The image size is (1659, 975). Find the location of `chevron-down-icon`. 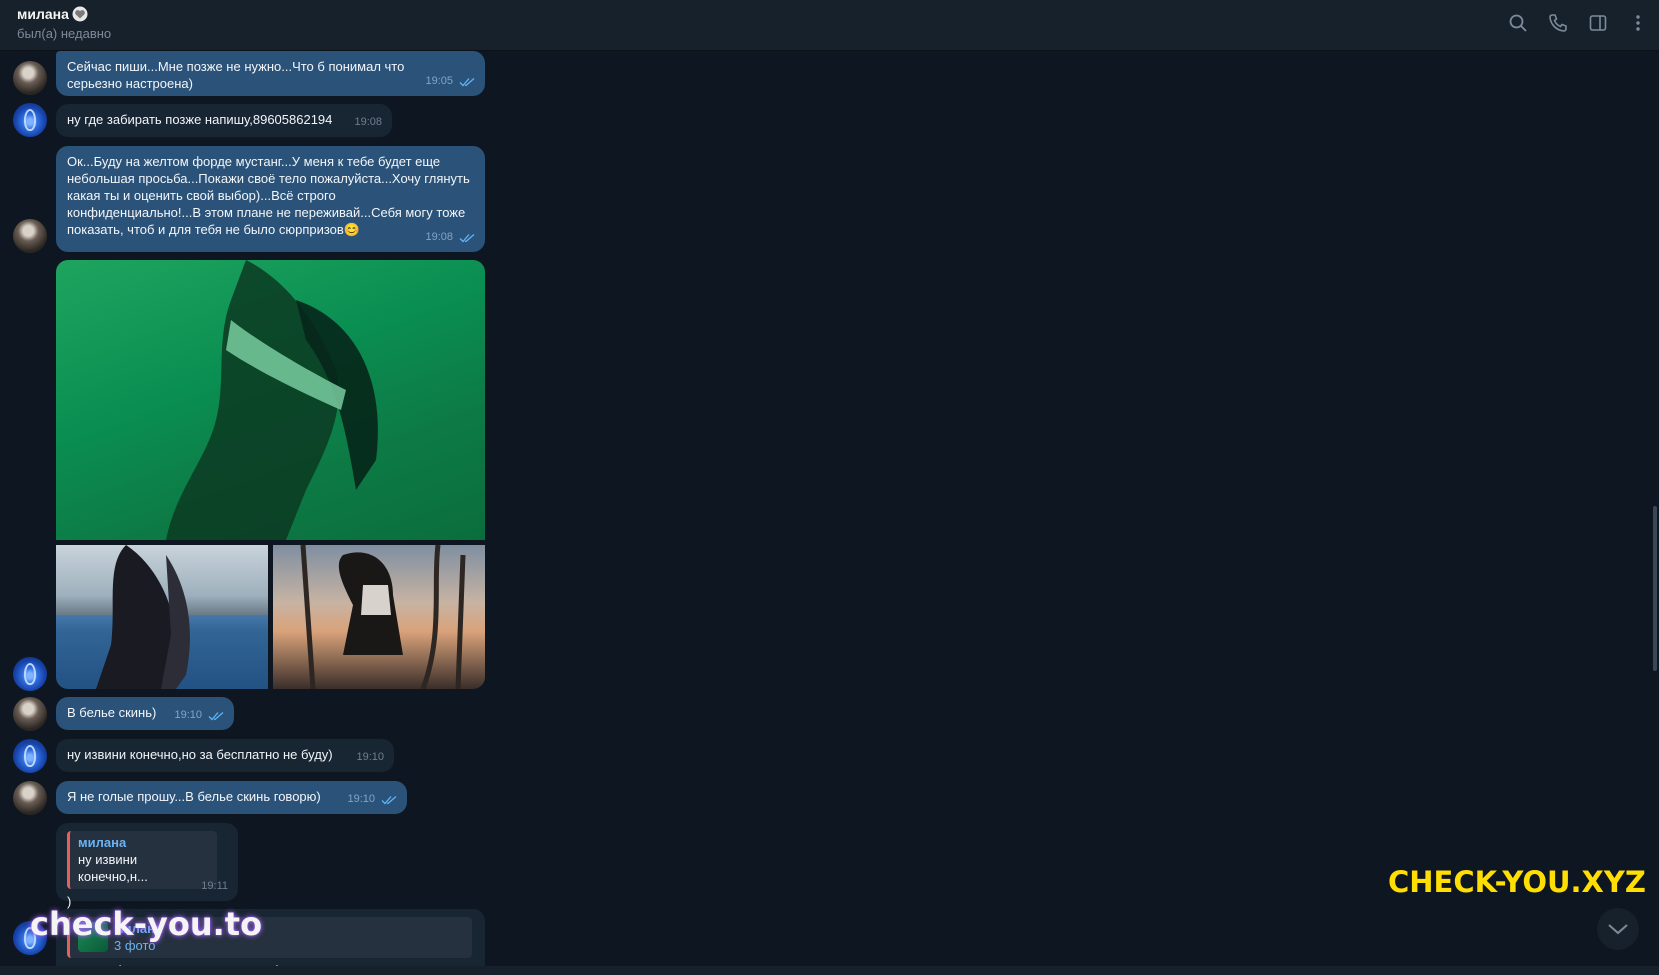

chevron-down-icon is located at coordinates (1618, 929).